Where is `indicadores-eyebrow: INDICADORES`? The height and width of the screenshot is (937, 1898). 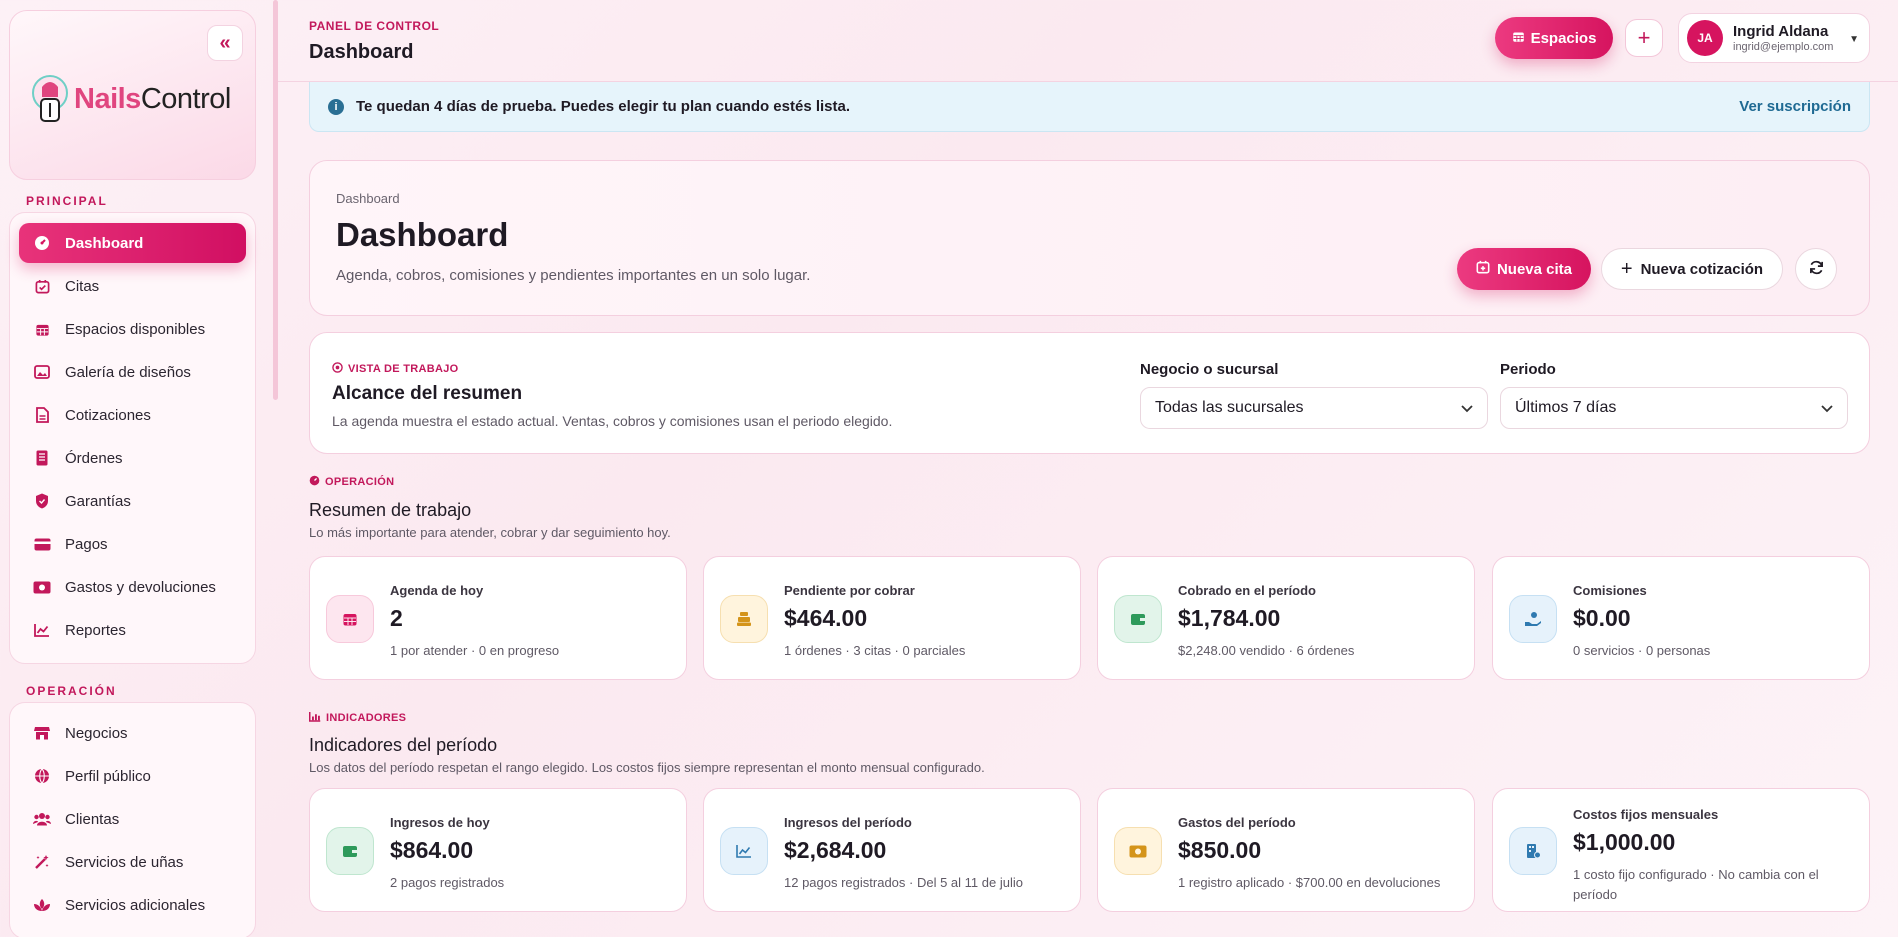 indicadores-eyebrow: INDICADORES is located at coordinates (357, 718).